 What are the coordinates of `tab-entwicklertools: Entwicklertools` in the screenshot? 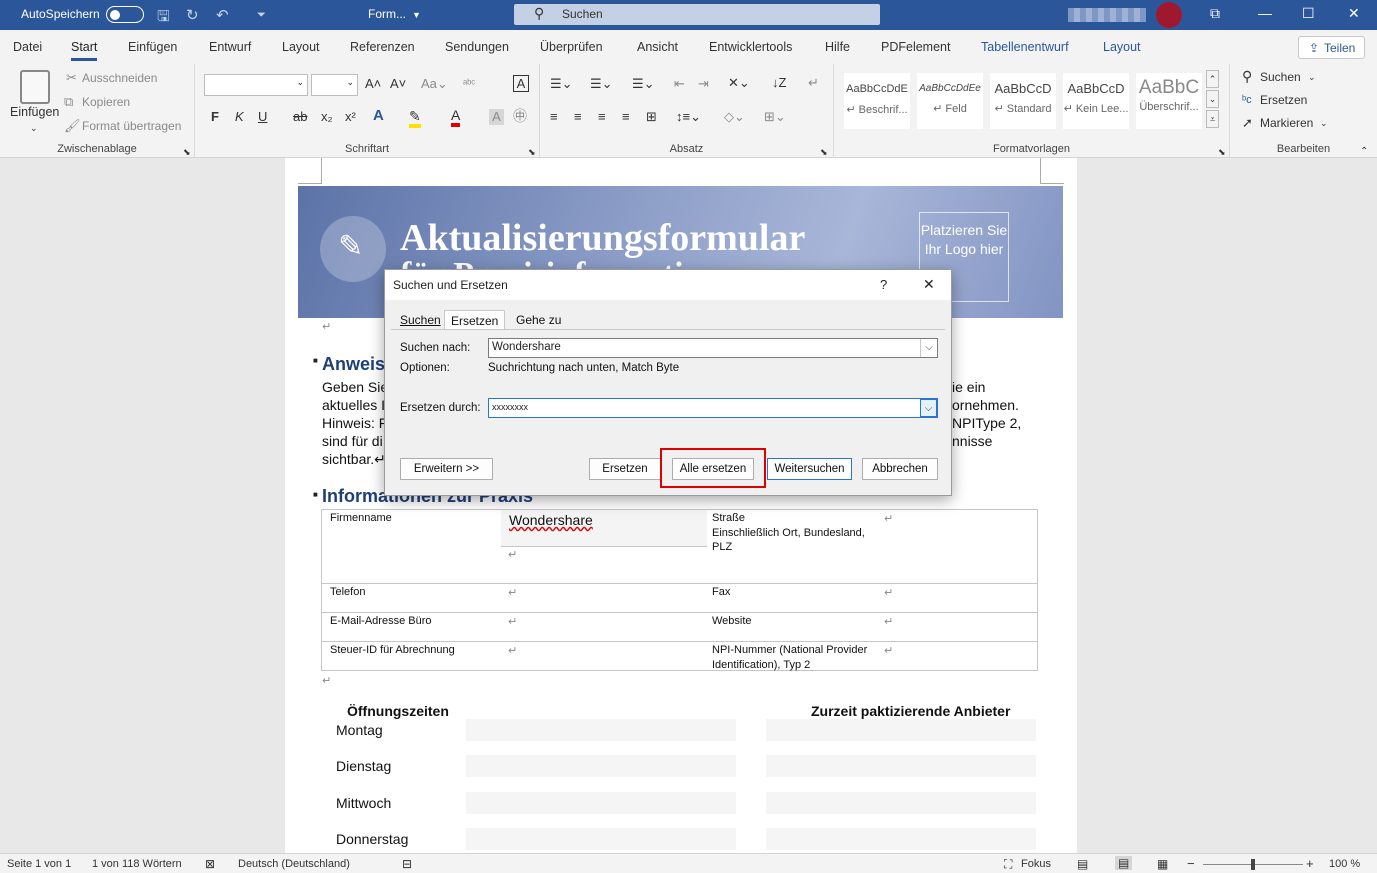 It's located at (750, 47).